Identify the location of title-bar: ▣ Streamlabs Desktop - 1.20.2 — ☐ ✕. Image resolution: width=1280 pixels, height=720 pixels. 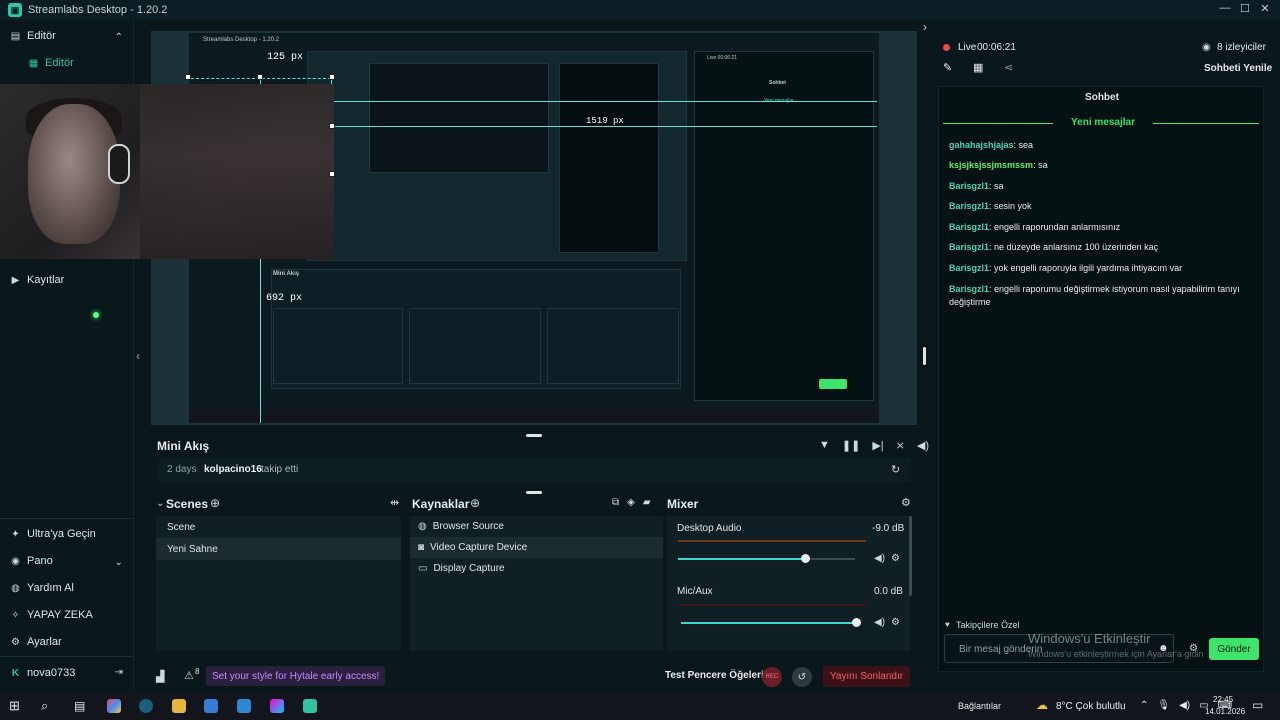
(640, 10).